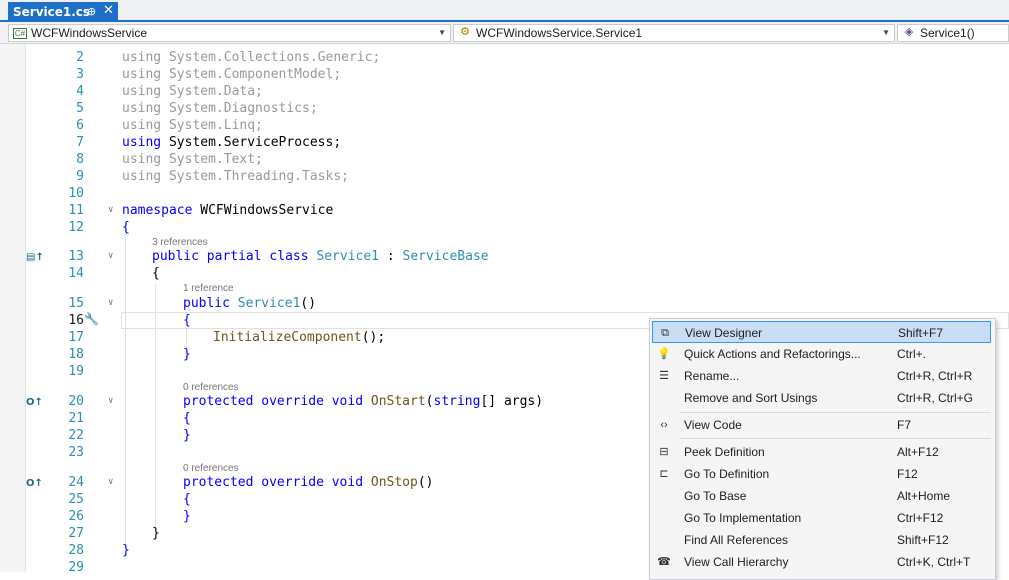 This screenshot has height=580, width=1009. What do you see at coordinates (924, 496) in the screenshot?
I see `menu-item-shortcut: Alt+Home` at bounding box center [924, 496].